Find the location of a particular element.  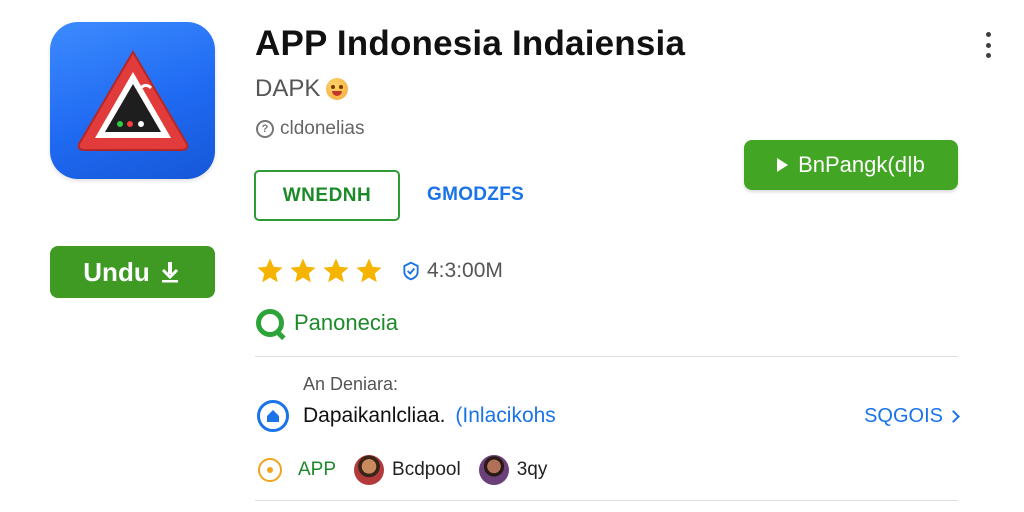

emoji-icon is located at coordinates (337, 89).